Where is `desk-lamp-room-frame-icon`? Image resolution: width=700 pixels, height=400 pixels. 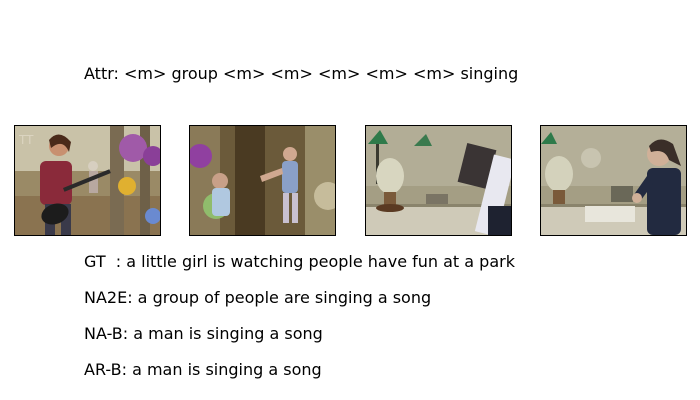
desk-lamp-room-frame-icon is located at coordinates (438, 180).